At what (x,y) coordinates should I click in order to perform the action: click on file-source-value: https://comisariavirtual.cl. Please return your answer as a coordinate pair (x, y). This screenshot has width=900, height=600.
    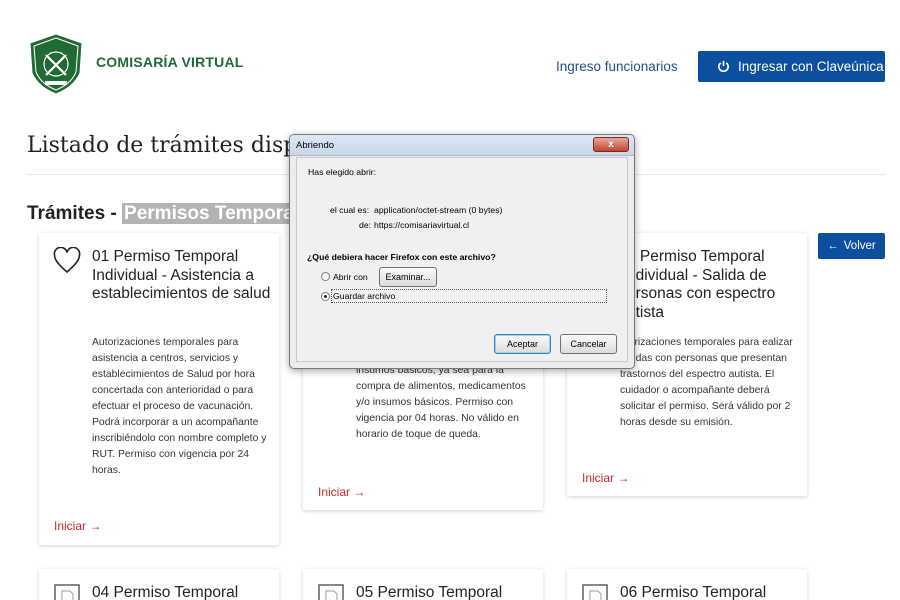
    Looking at the image, I should click on (422, 225).